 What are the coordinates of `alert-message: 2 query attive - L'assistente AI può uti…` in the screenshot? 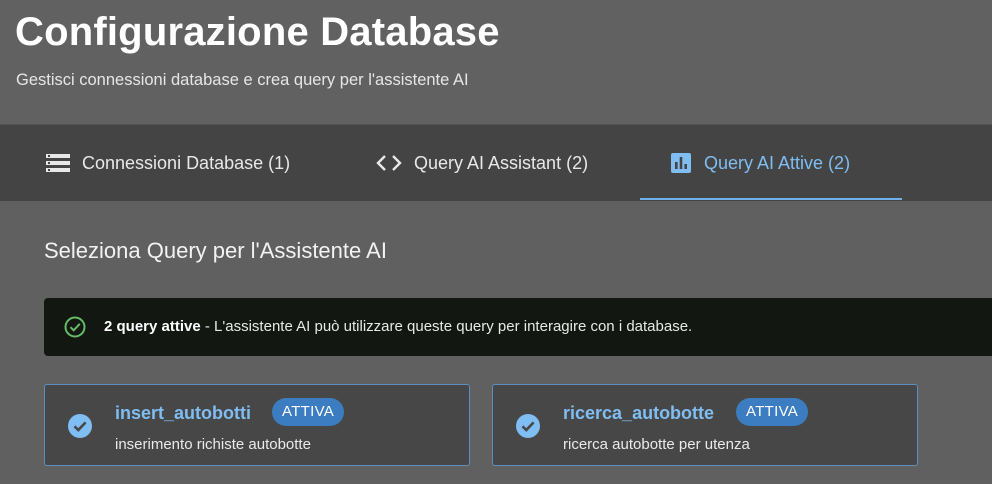 It's located at (398, 327).